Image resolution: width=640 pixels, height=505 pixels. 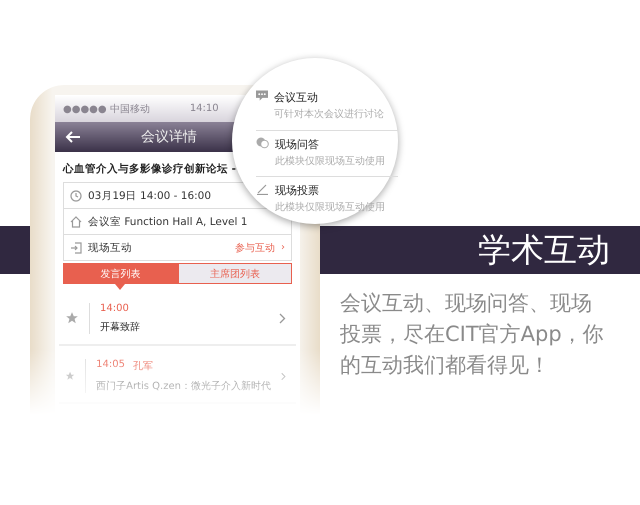 I want to click on page-title: 会议详情, so click(x=169, y=137).